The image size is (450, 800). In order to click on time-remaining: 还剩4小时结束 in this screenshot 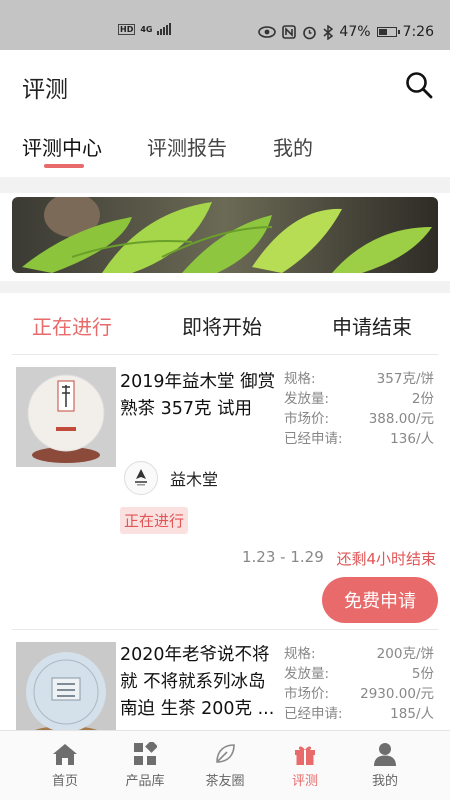, I will do `click(386, 559)`.